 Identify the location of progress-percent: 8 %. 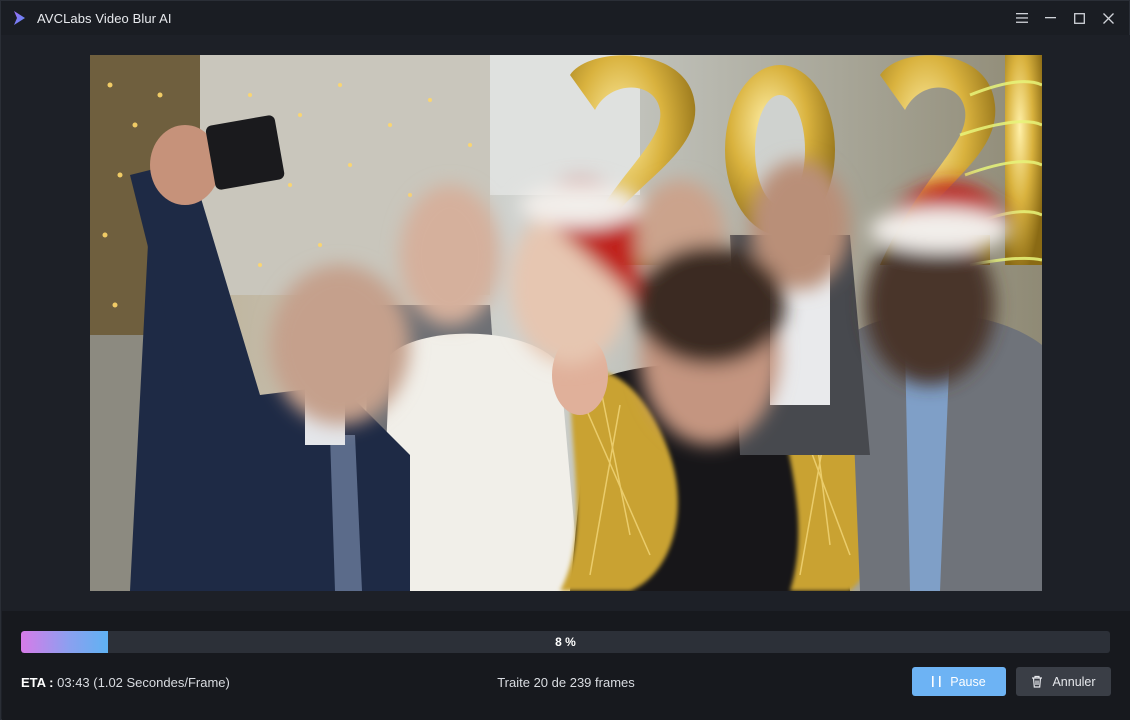
(565, 642).